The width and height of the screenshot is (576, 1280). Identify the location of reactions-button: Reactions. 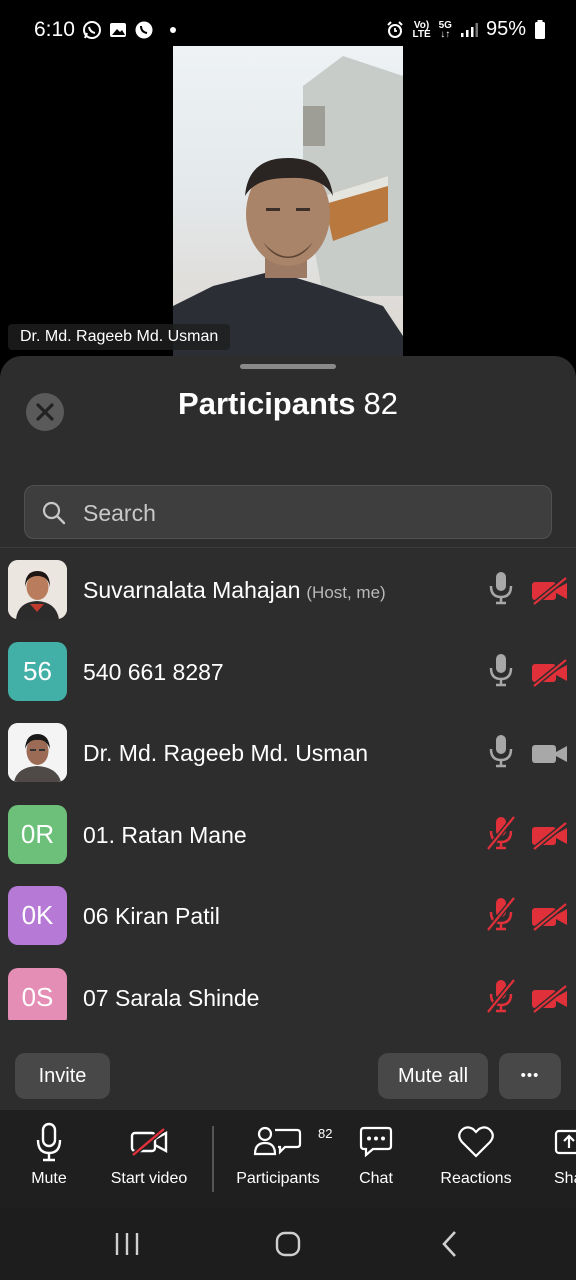
(476, 1155).